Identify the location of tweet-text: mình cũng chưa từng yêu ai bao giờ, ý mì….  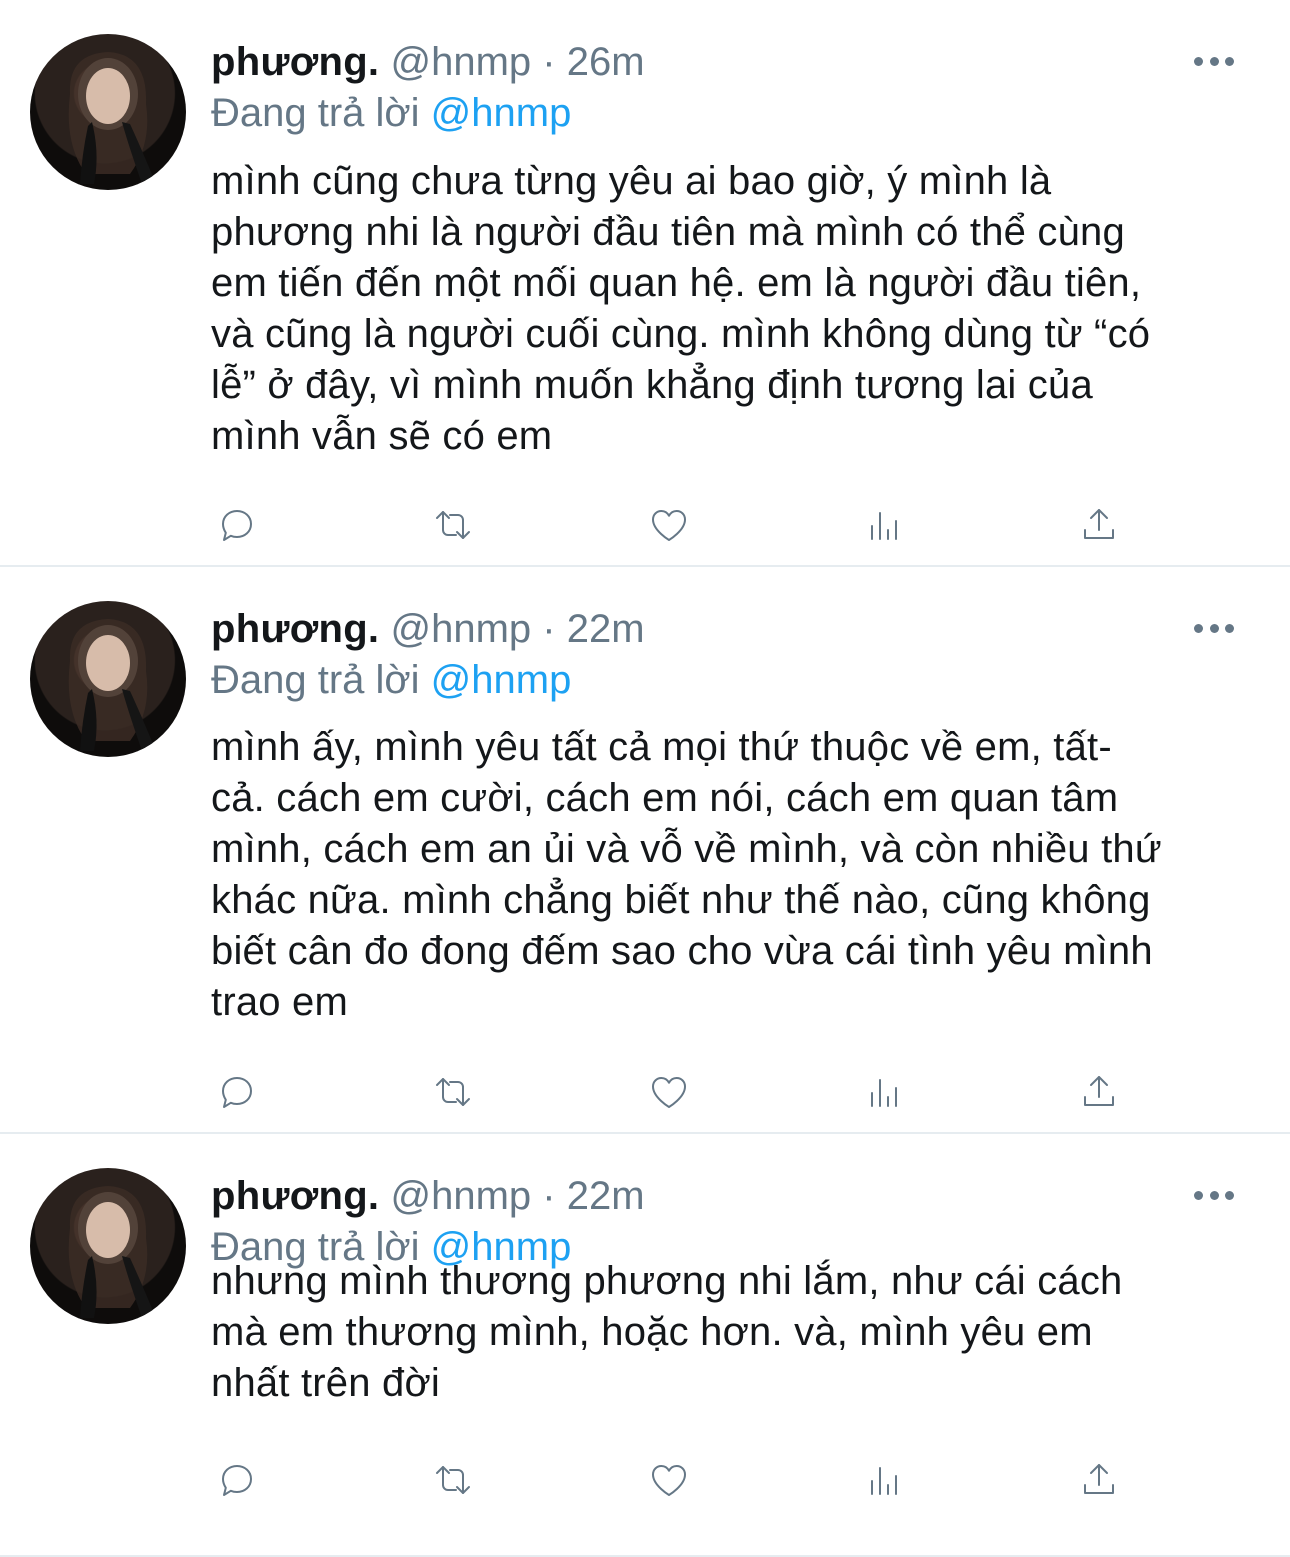
(681, 308).